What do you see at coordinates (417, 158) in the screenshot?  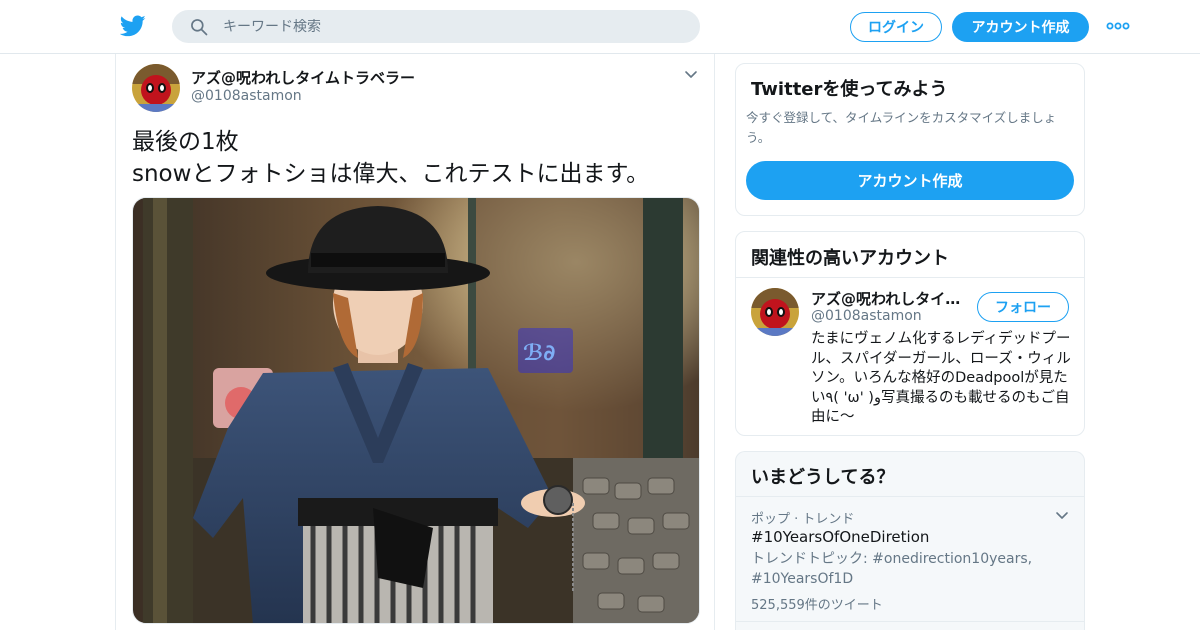 I see `tweet-text: 最後の1枚 snowとフォトショは偉大、これテストに出ます。` at bounding box center [417, 158].